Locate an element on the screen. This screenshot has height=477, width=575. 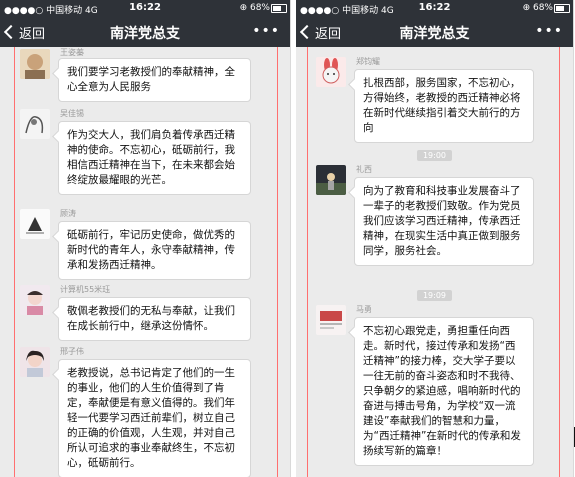
sender-name: 顾涛 is located at coordinates (68, 213).